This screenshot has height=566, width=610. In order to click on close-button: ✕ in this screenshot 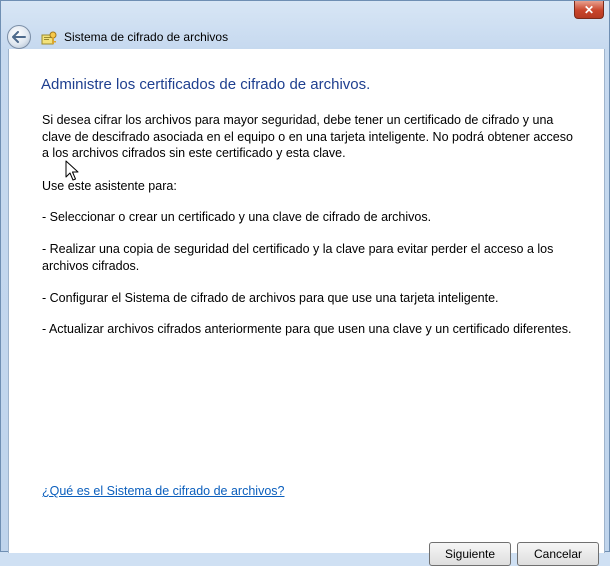, I will do `click(589, 10)`.